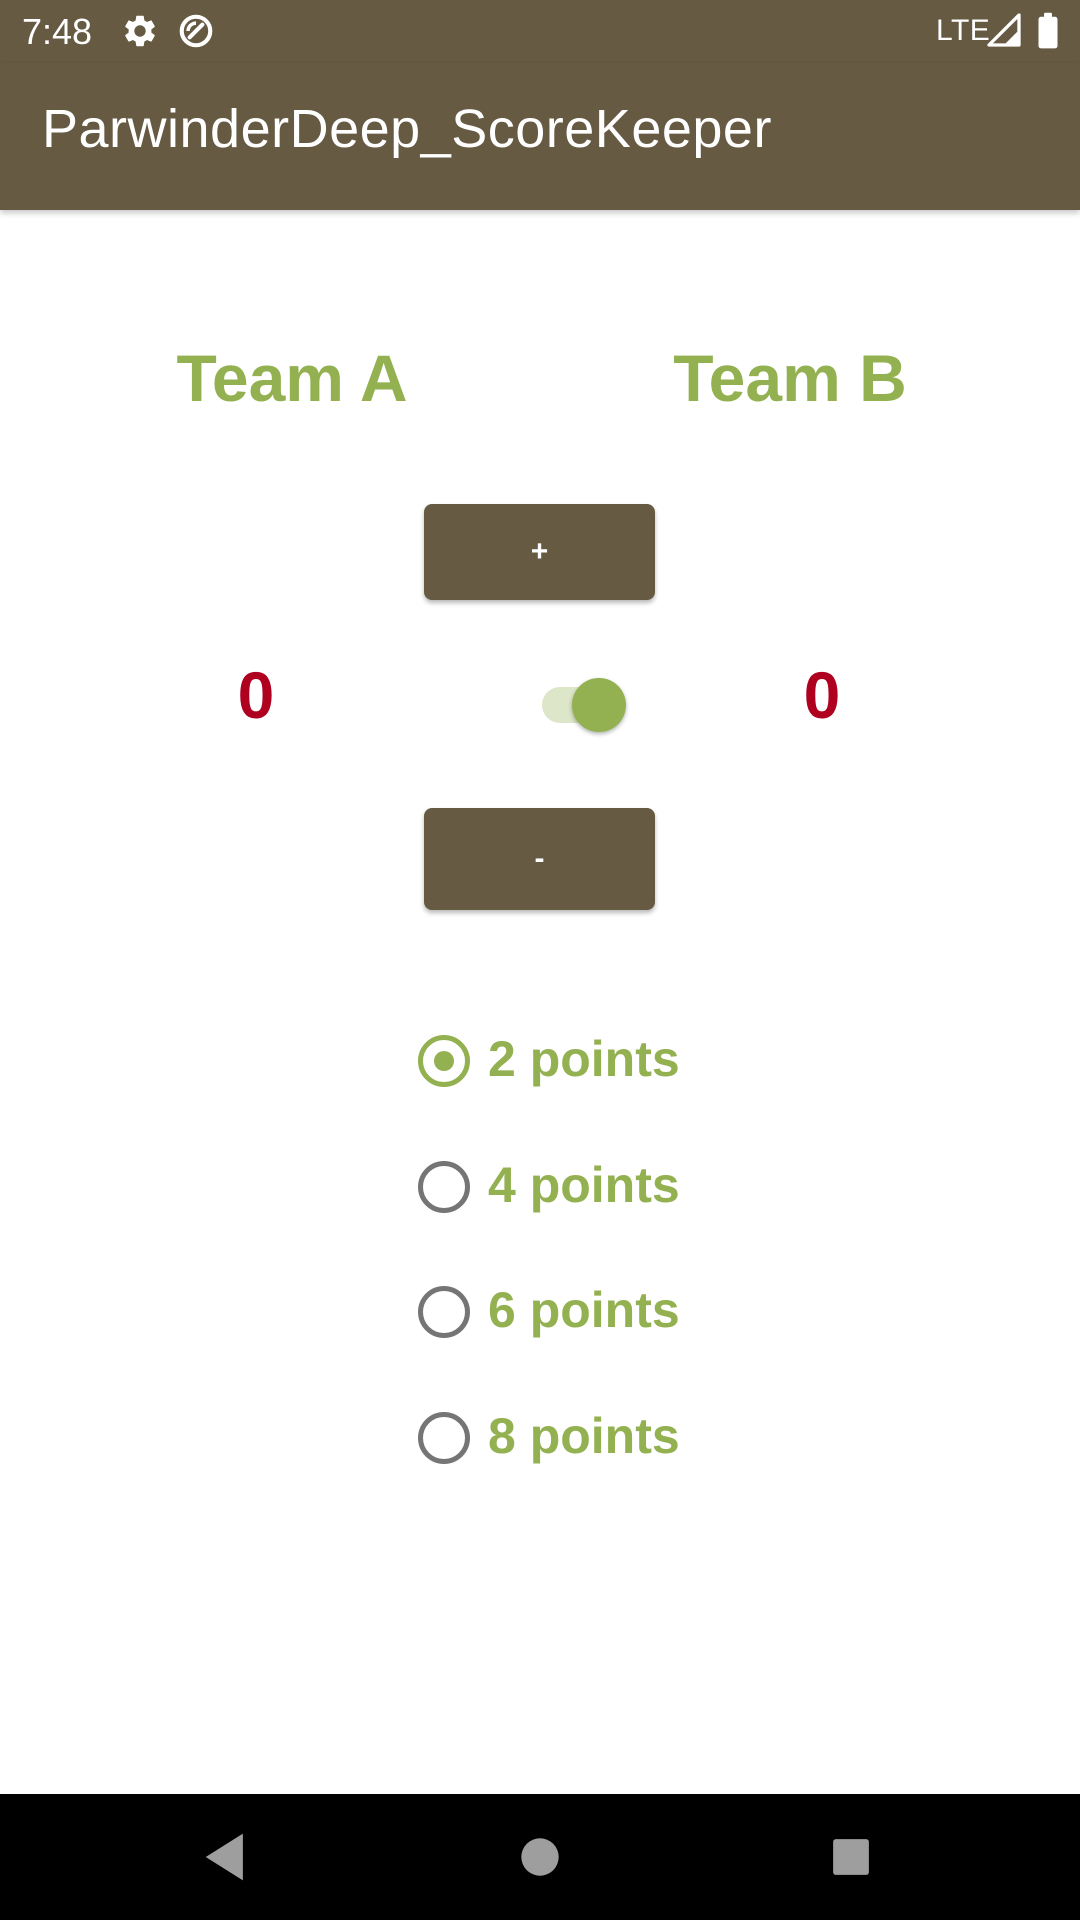  What do you see at coordinates (256, 695) in the screenshot?
I see `team-a-score: 0` at bounding box center [256, 695].